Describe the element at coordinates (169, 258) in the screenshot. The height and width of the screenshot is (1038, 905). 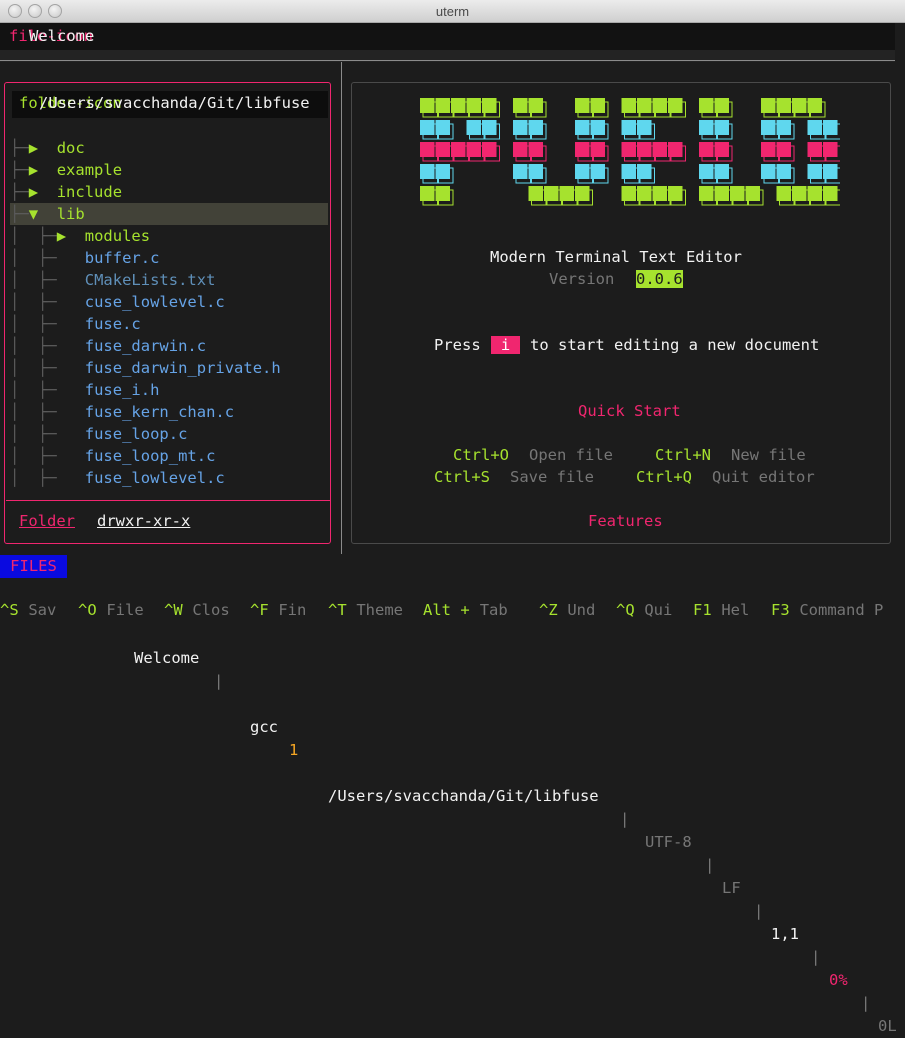
I see `tree-item-buffer-c: │ ├─ buffer.c` at that location.